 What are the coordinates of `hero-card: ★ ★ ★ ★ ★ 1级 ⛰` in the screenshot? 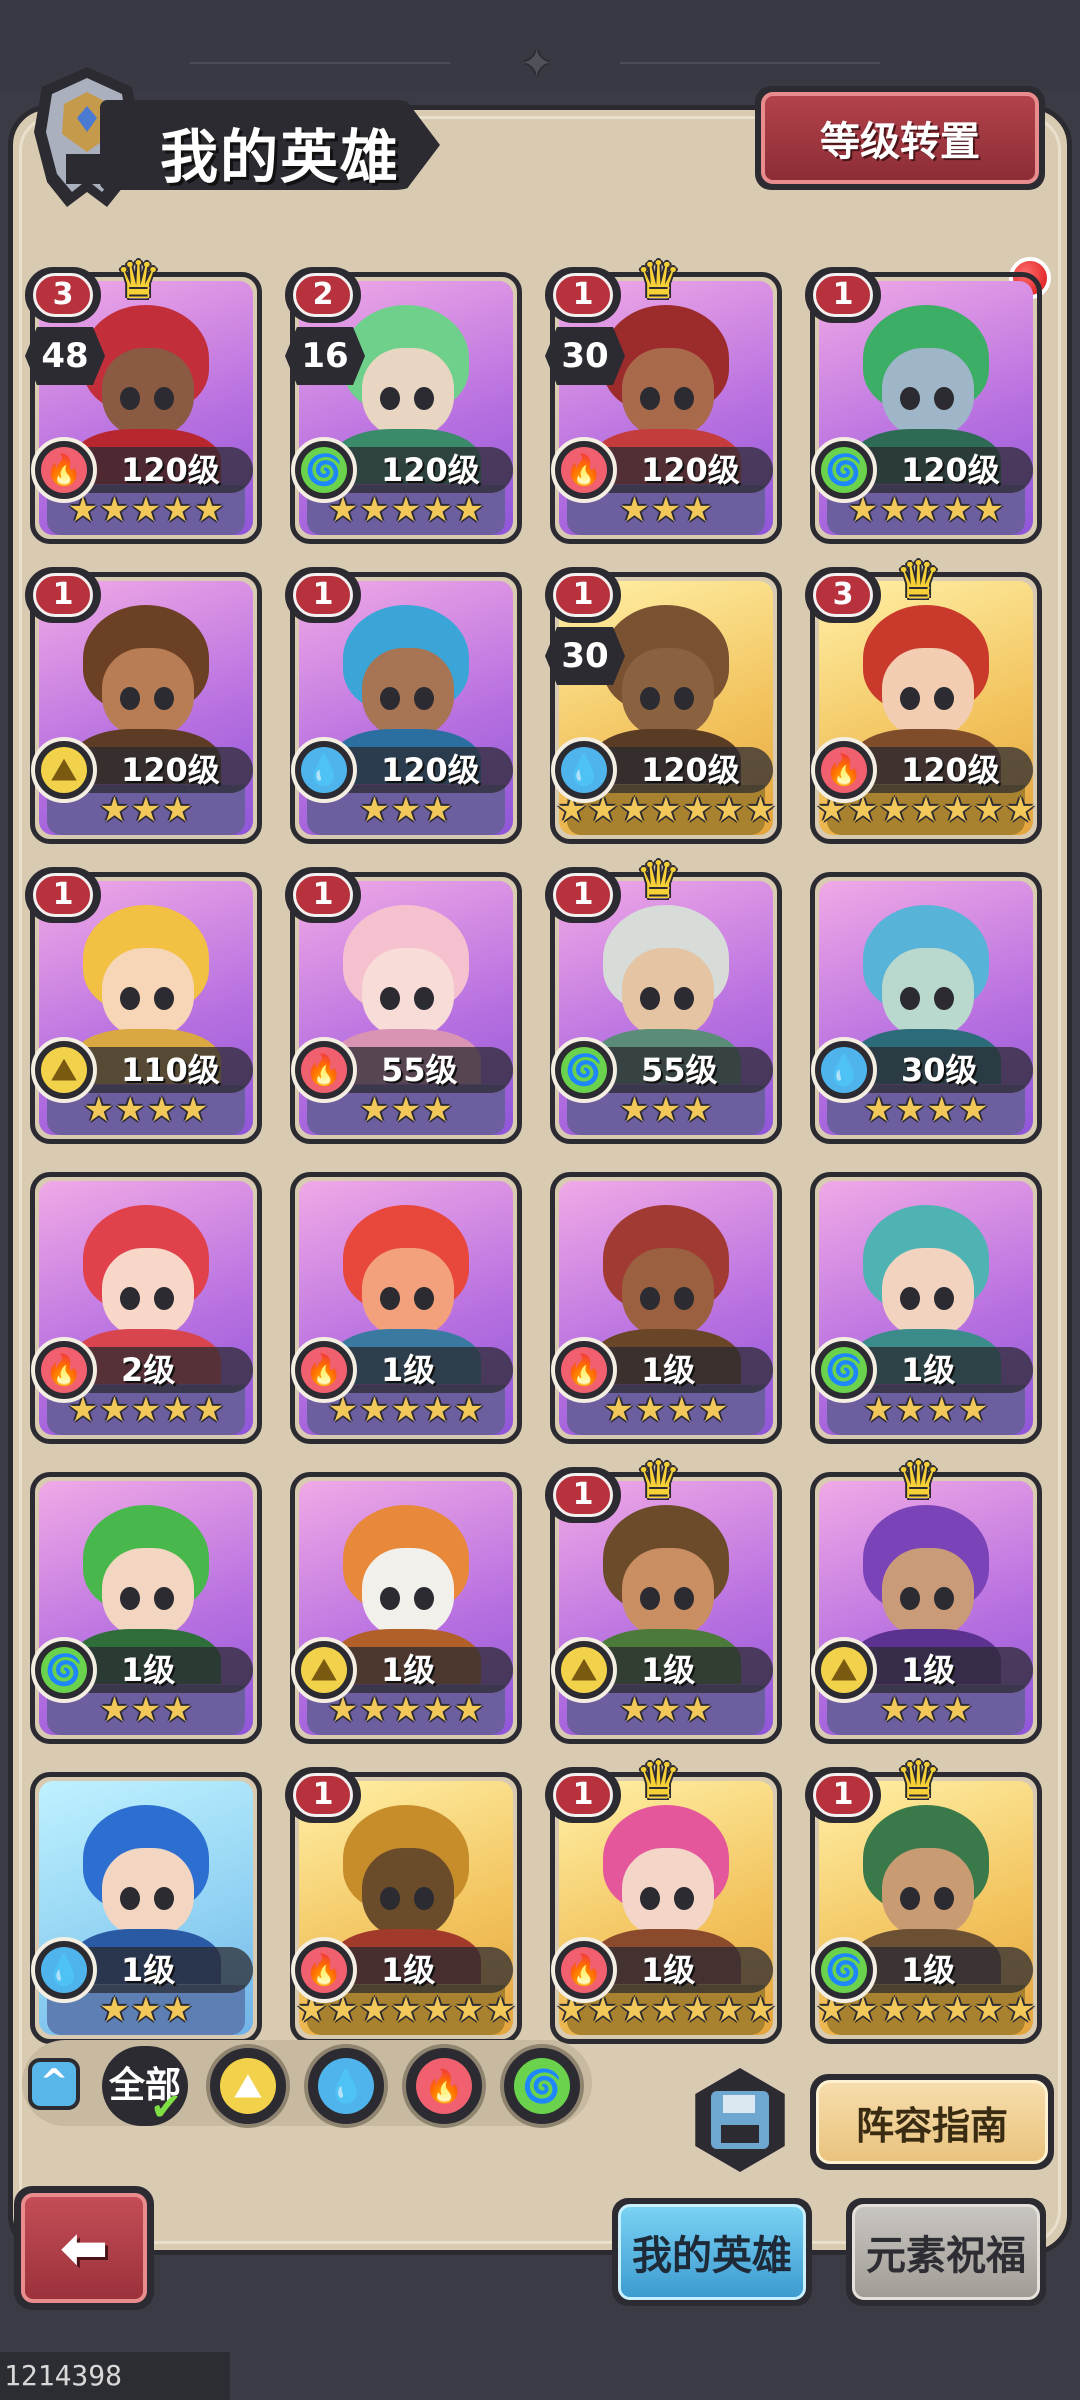 It's located at (406, 1608).